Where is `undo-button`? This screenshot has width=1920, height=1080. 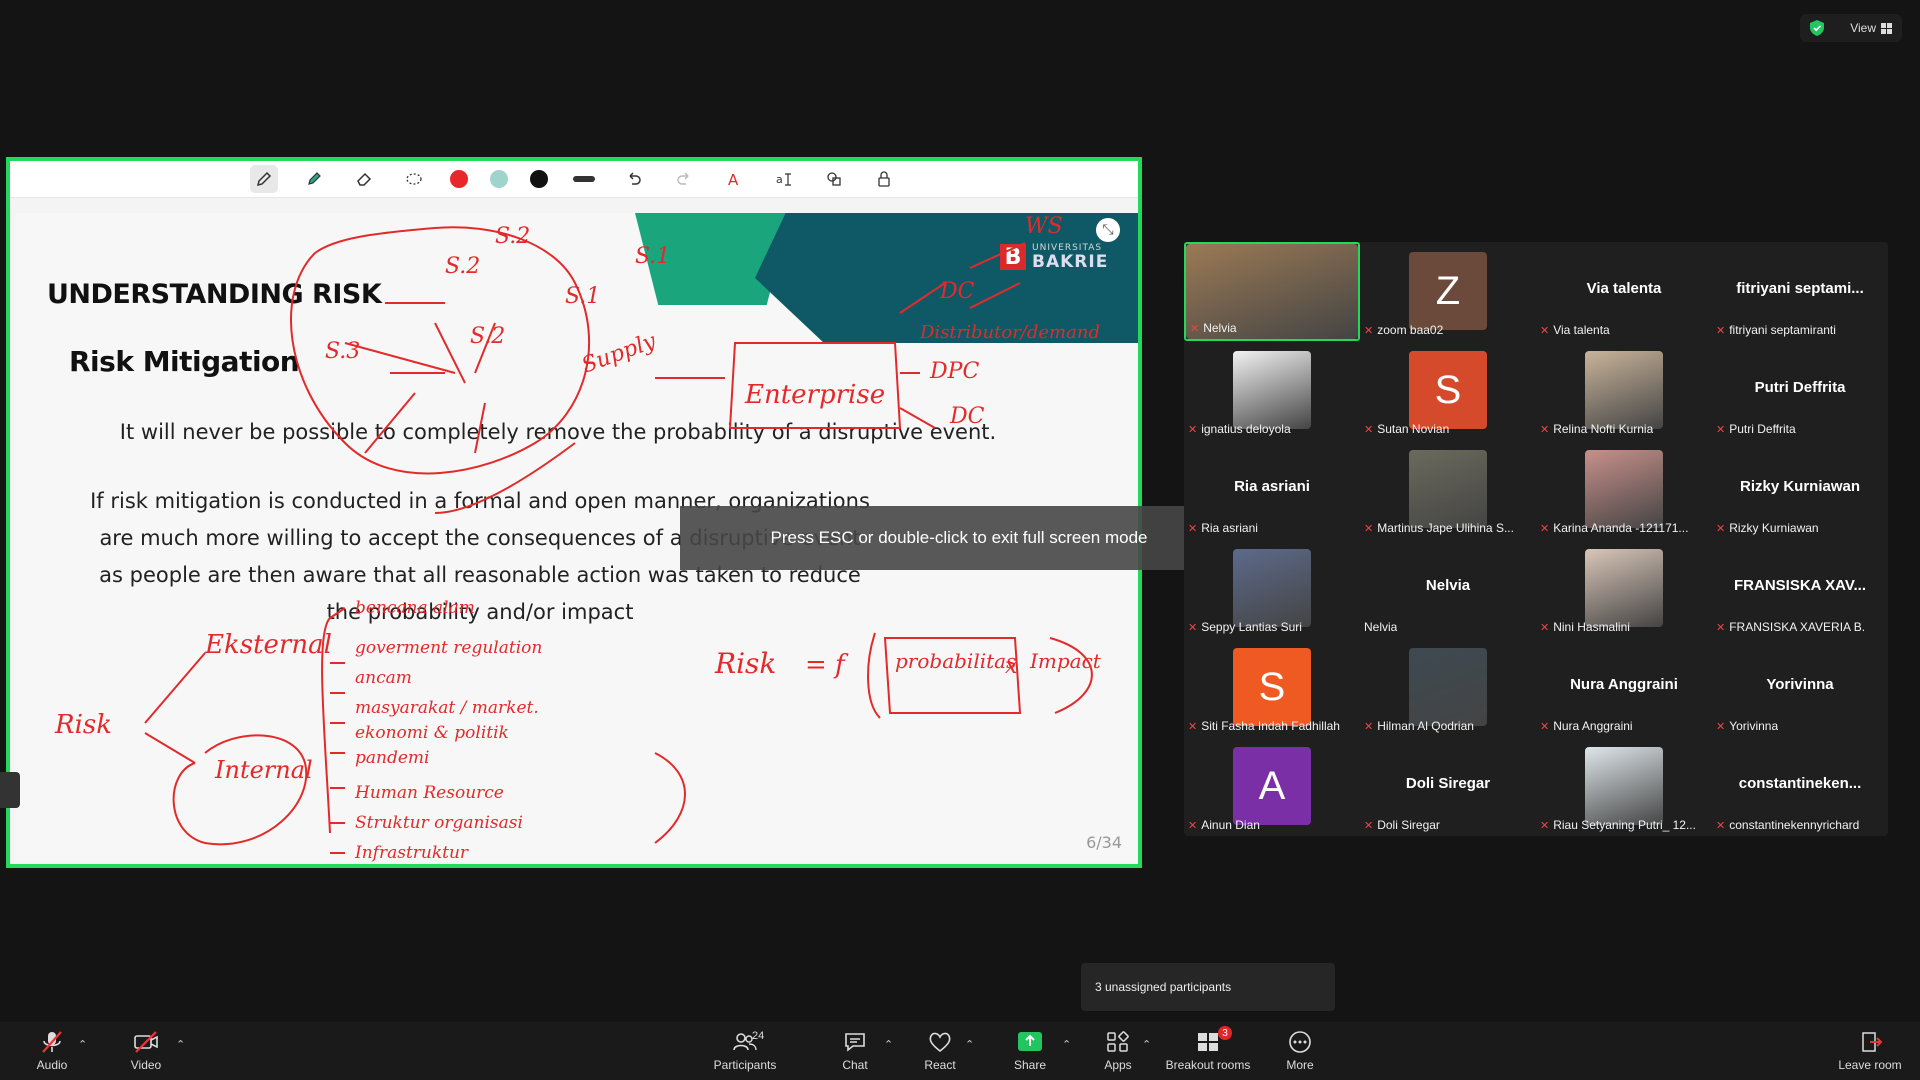 undo-button is located at coordinates (634, 179).